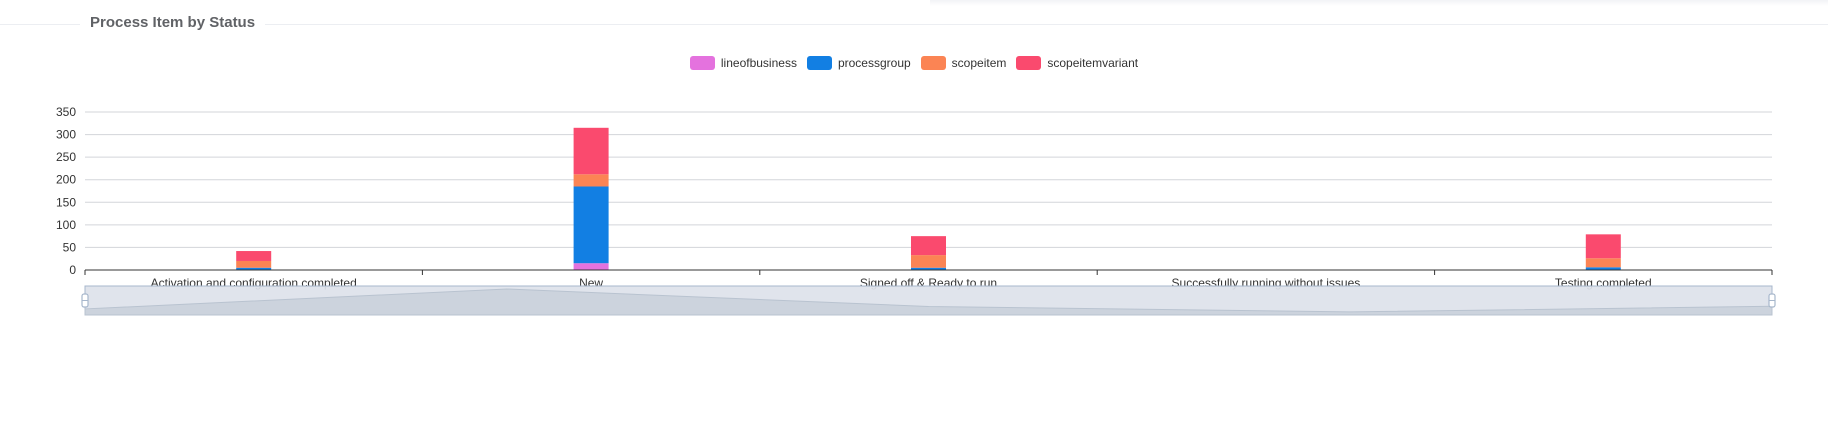 The width and height of the screenshot is (1828, 427). Describe the element at coordinates (591, 225) in the screenshot. I see `bar-segment-processgroup` at that location.